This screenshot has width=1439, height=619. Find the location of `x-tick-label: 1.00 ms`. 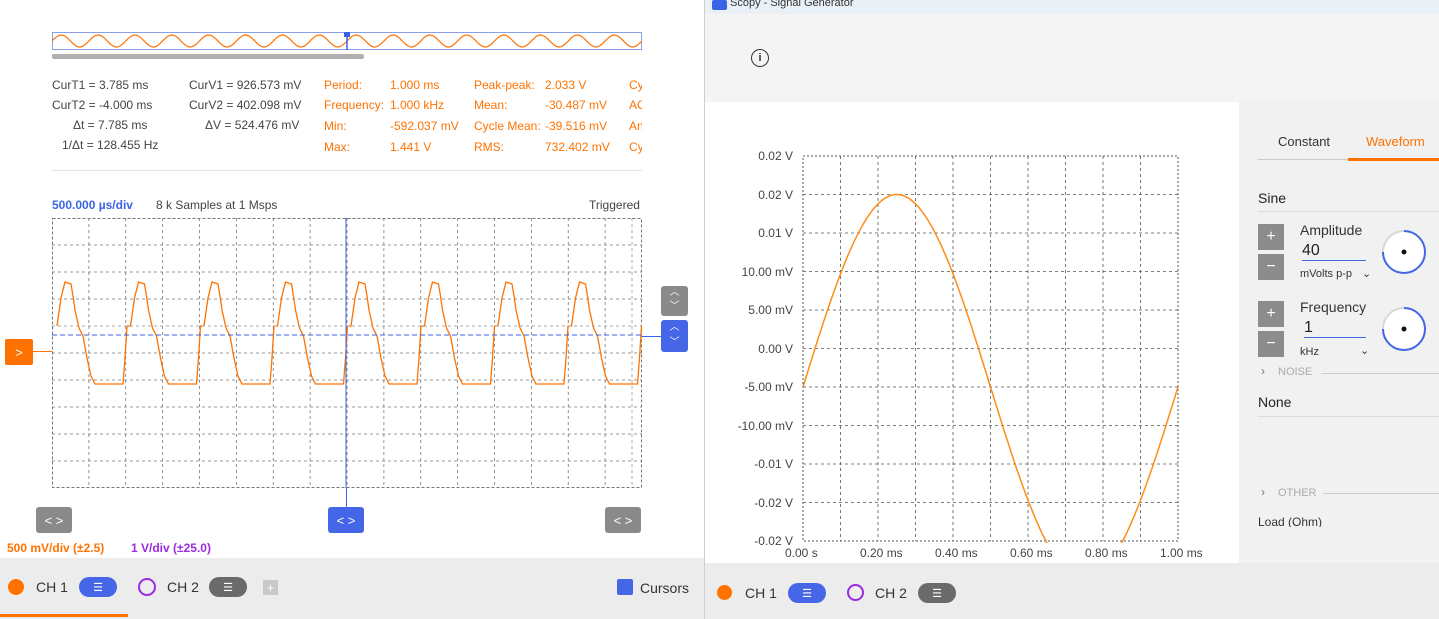

x-tick-label: 1.00 ms is located at coordinates (1181, 553).